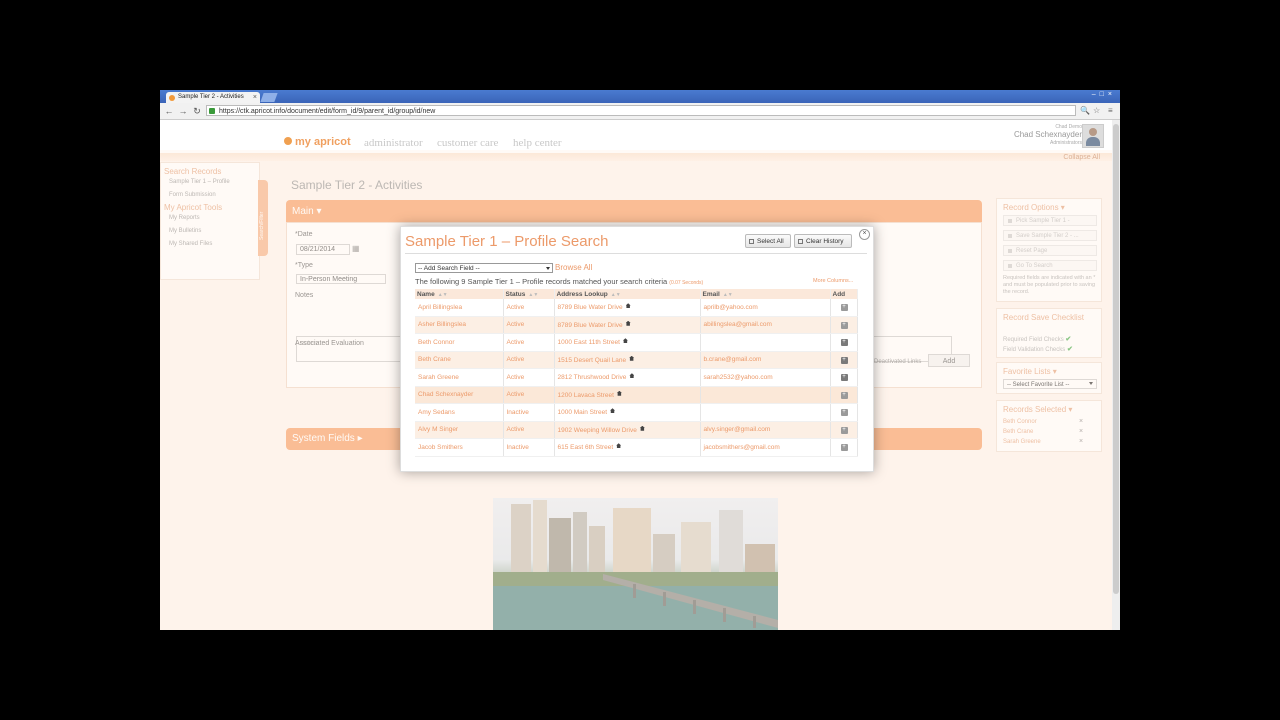 The height and width of the screenshot is (720, 1280). What do you see at coordinates (1081, 157) in the screenshot?
I see `collapse-all-link: Collapse All` at bounding box center [1081, 157].